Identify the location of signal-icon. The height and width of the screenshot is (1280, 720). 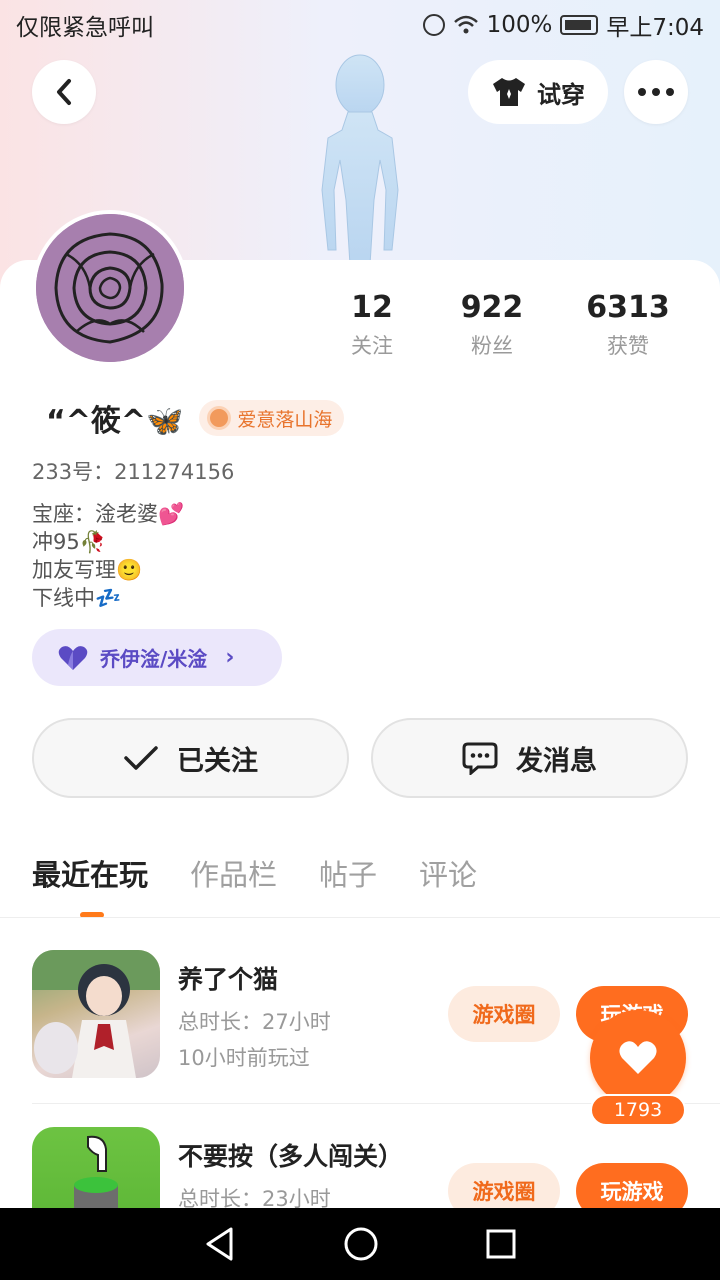
(433, 25).